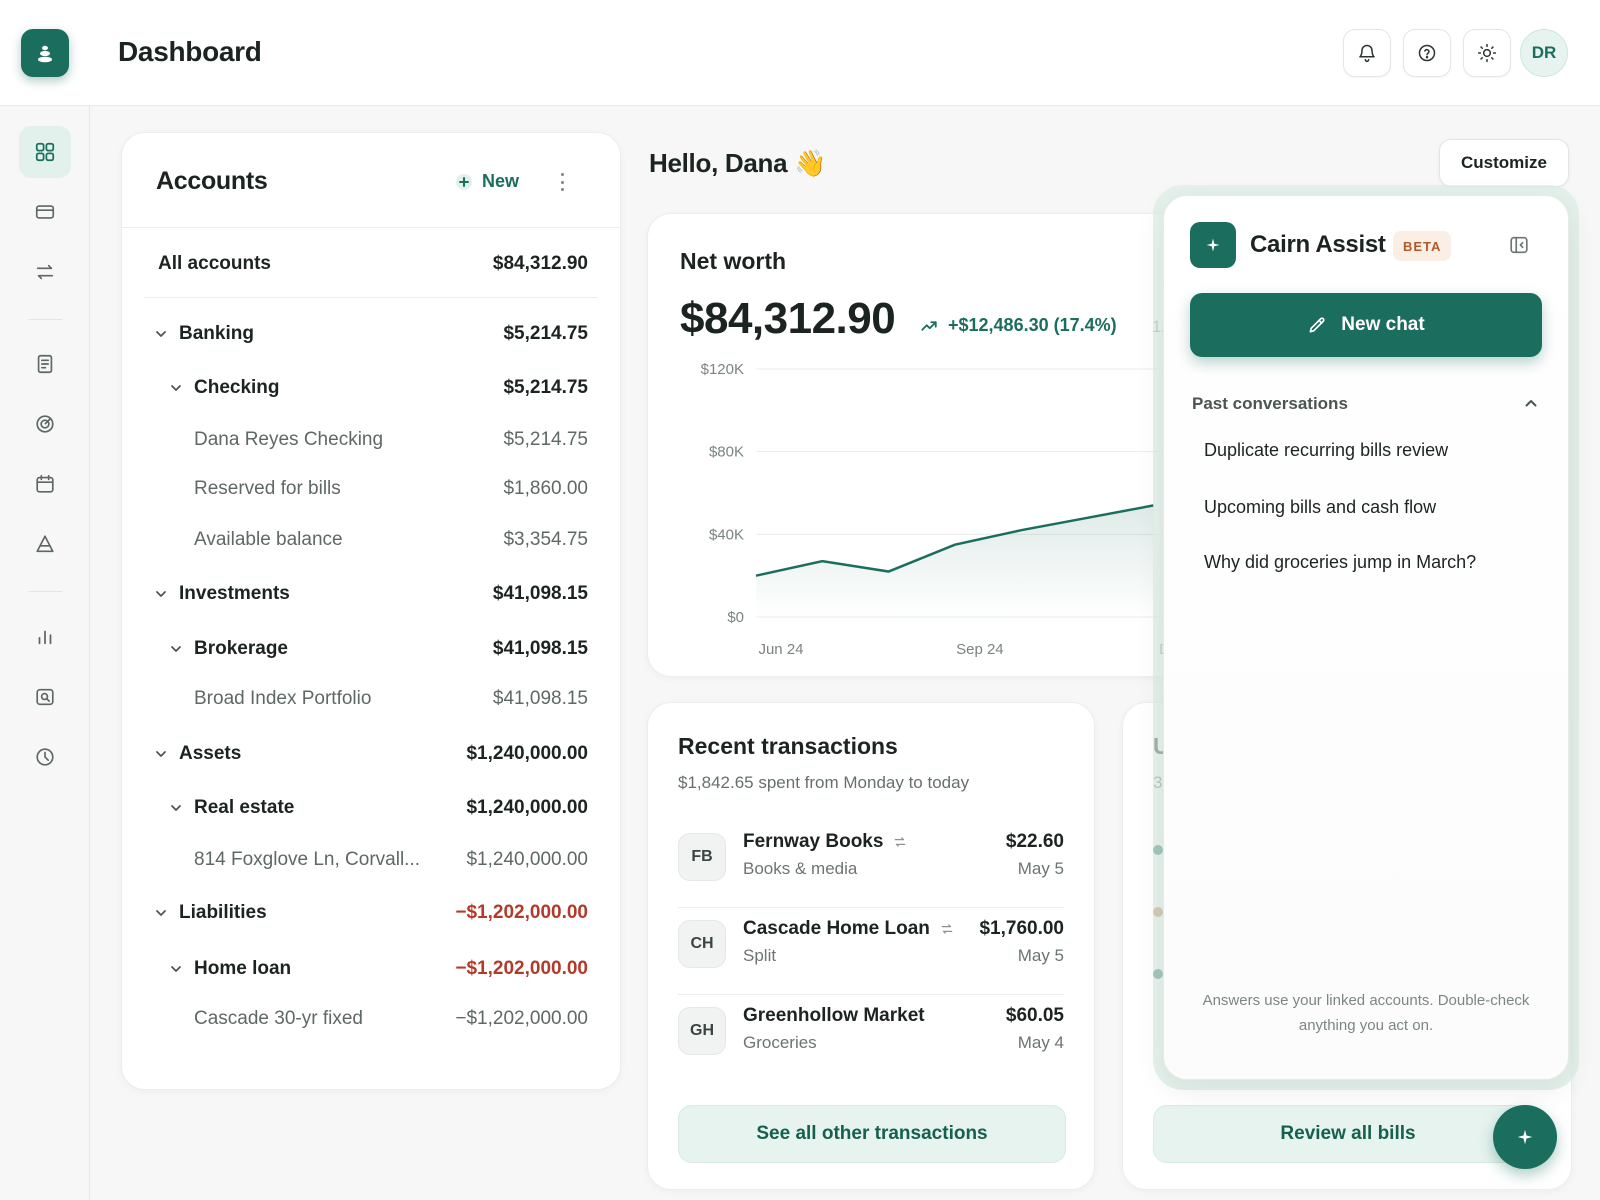 This screenshot has height=1200, width=1600. What do you see at coordinates (871, 952) in the screenshot?
I see `transaction-row: CH Cascade Home Loan Split $1,760.00 May 5` at bounding box center [871, 952].